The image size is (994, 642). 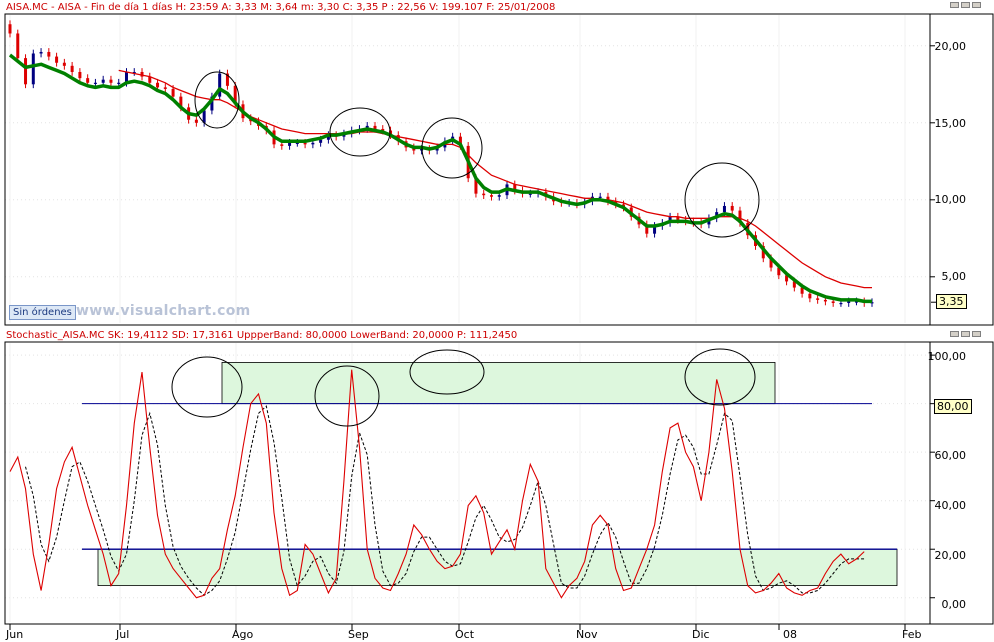 What do you see at coordinates (497, 567) in the screenshot?
I see `lower-band-box` at bounding box center [497, 567].